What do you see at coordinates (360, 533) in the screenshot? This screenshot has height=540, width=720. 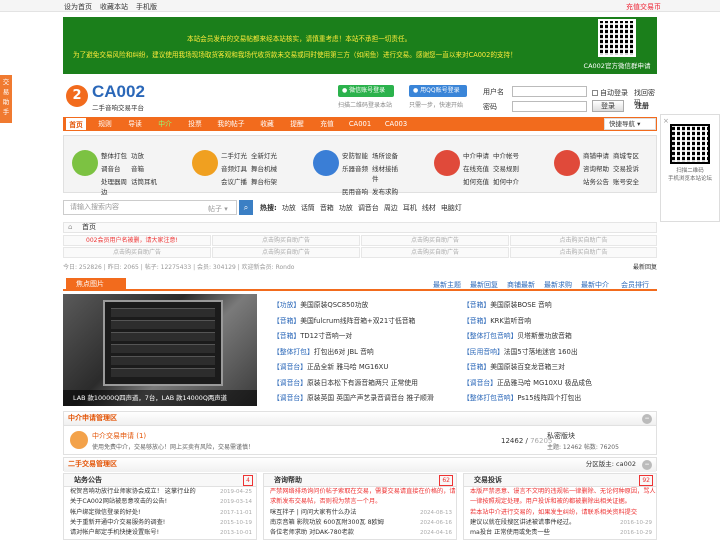 I see `thread-row: 各位老师求助 对DAK-780老款 2024-04-16` at bounding box center [360, 533].